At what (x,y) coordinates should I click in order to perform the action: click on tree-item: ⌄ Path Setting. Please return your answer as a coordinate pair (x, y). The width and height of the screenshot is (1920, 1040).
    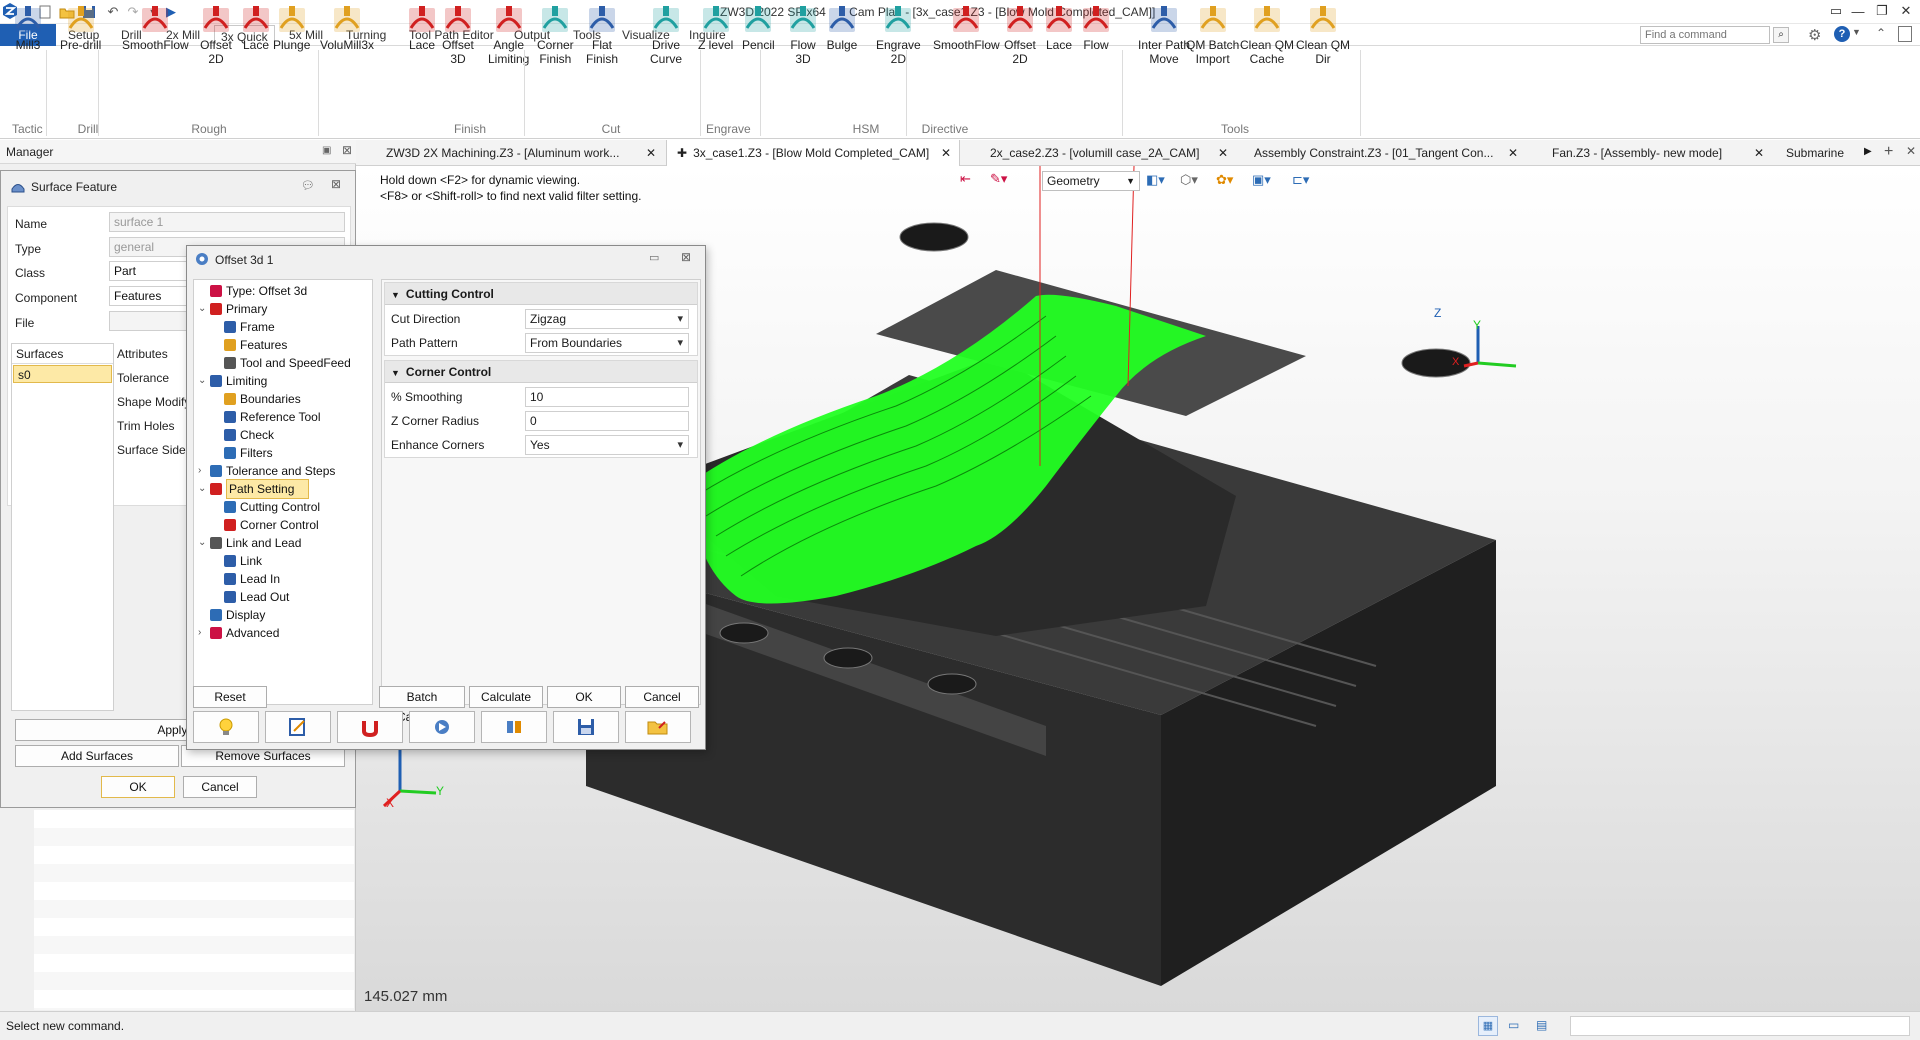
    Looking at the image, I should click on (283, 489).